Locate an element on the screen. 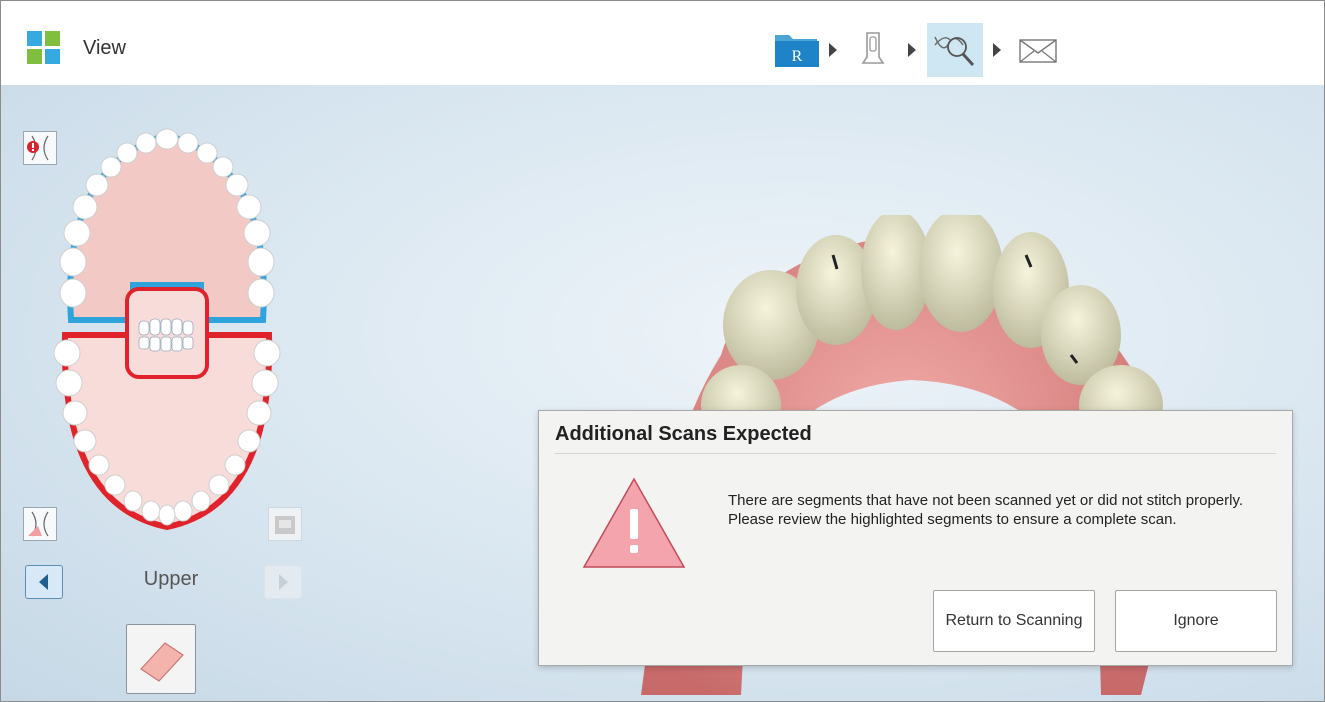 This screenshot has height=702, width=1325. step-scan is located at coordinates (875, 50).